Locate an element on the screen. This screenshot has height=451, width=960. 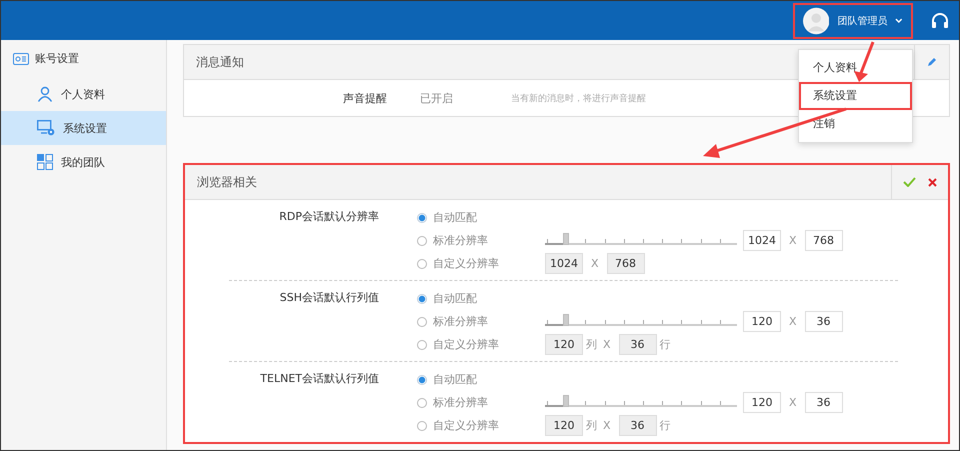
id-card-icon is located at coordinates (21, 58).